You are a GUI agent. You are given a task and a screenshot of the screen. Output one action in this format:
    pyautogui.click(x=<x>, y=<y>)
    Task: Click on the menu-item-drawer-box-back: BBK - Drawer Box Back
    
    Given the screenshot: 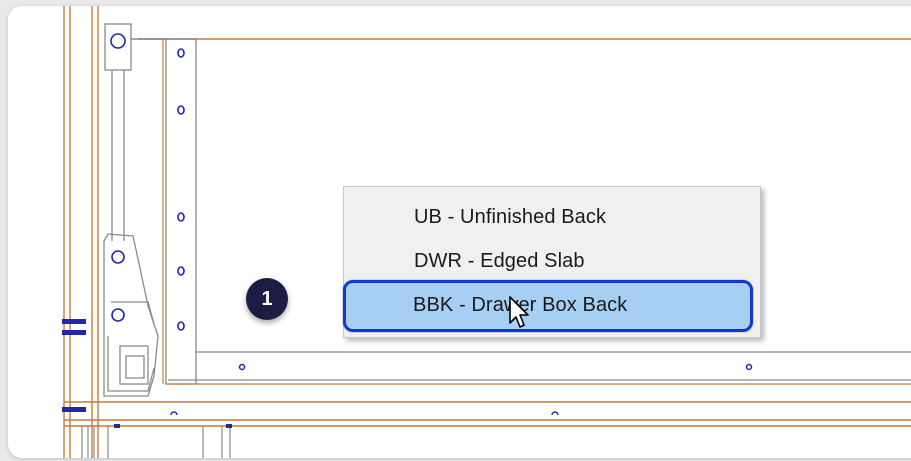 What is the action you would take?
    pyautogui.click(x=548, y=306)
    